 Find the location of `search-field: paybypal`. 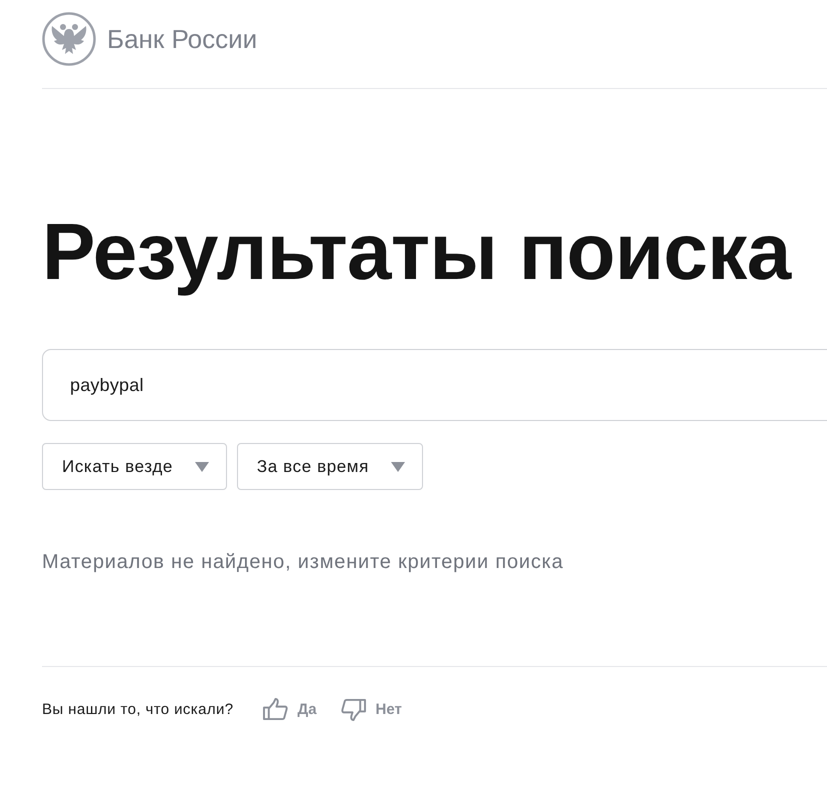

search-field: paybypal is located at coordinates (434, 385).